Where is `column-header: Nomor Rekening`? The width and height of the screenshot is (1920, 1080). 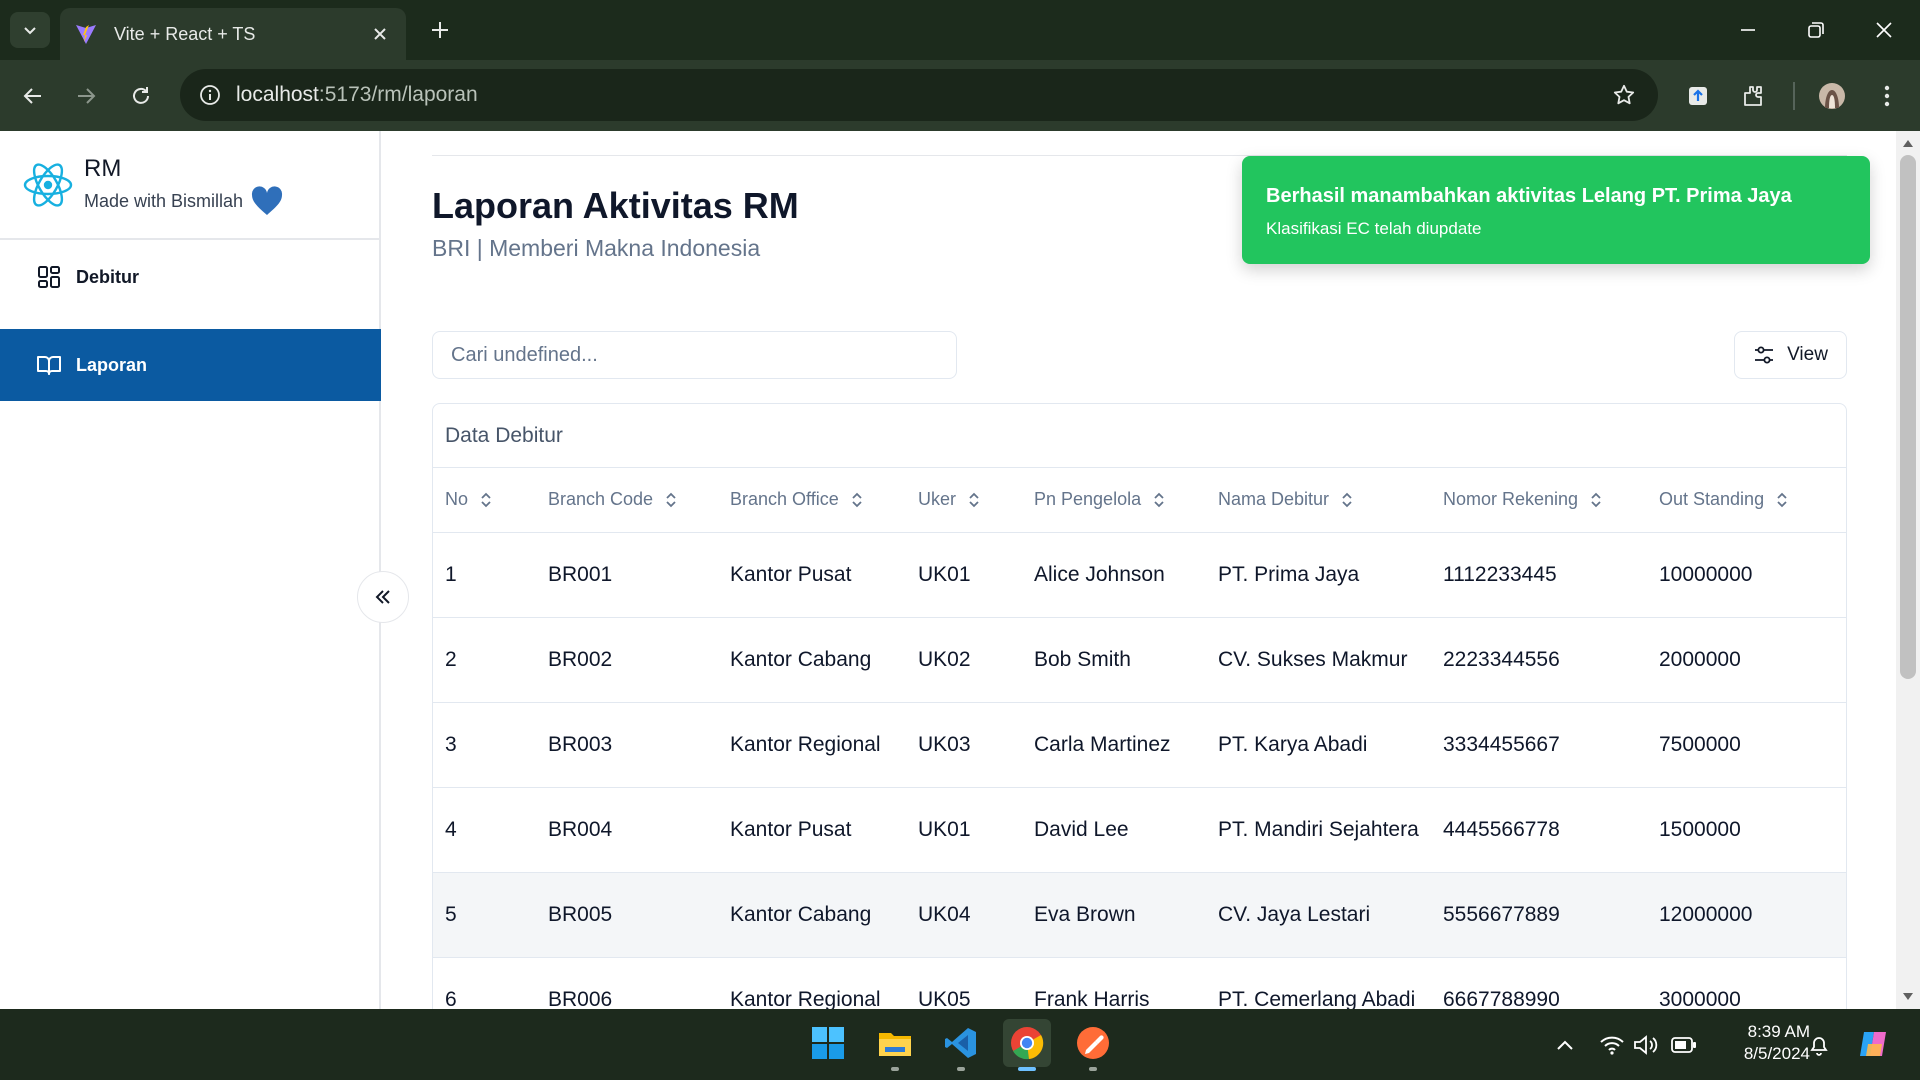 column-header: Nomor Rekening is located at coordinates (1539, 500).